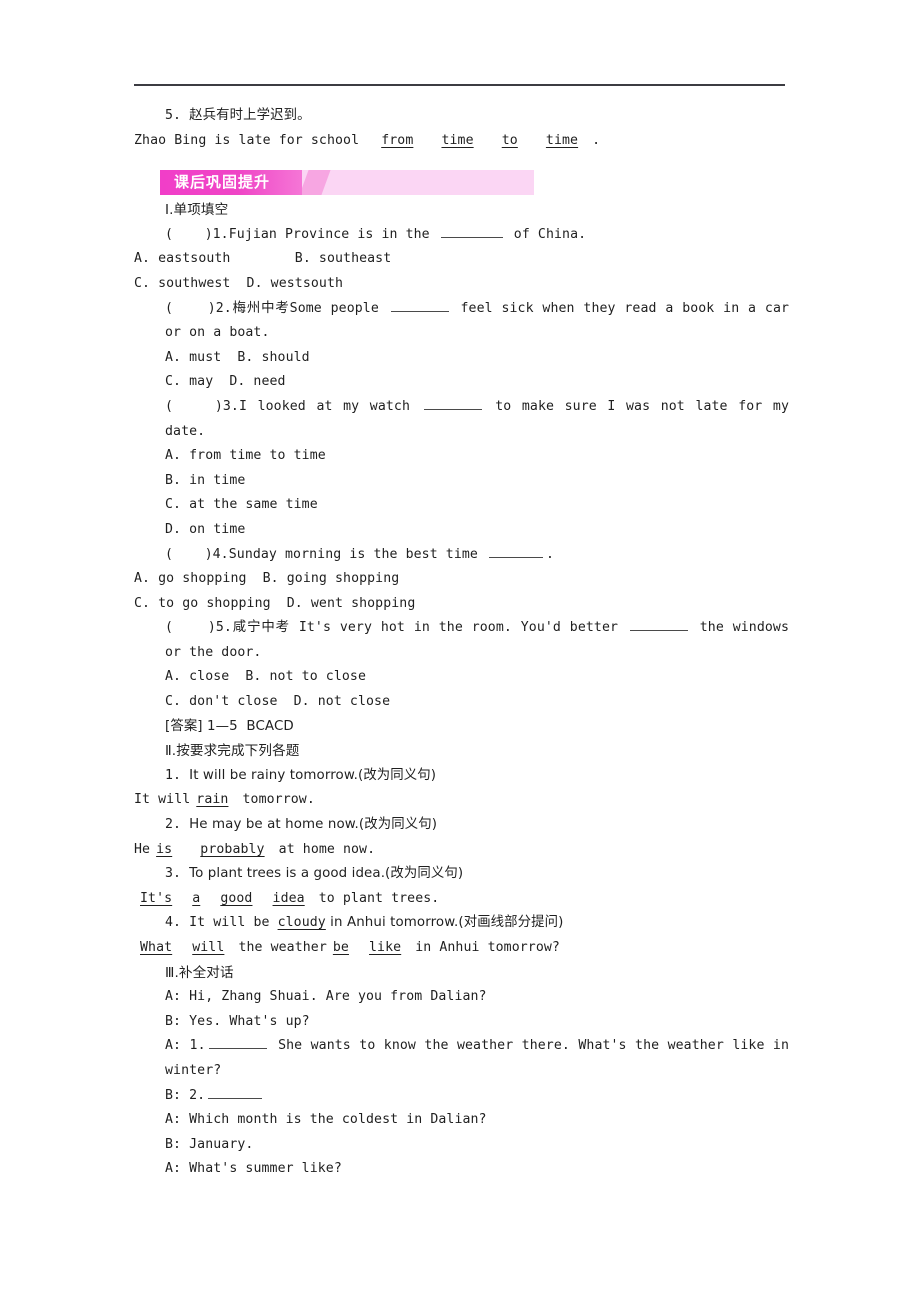 This screenshot has height=1302, width=920. What do you see at coordinates (229, 726) in the screenshot?
I see `section-1-answer-key: [答案] 1—5 BCACD` at bounding box center [229, 726].